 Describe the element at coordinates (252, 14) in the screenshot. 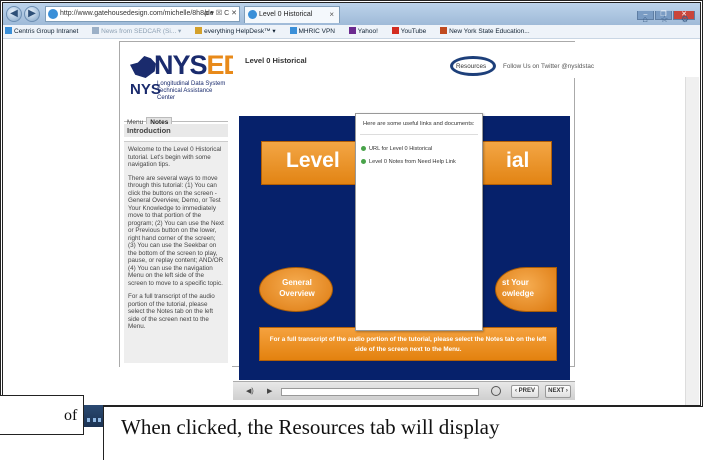

I see `tab-ie-icon` at that location.